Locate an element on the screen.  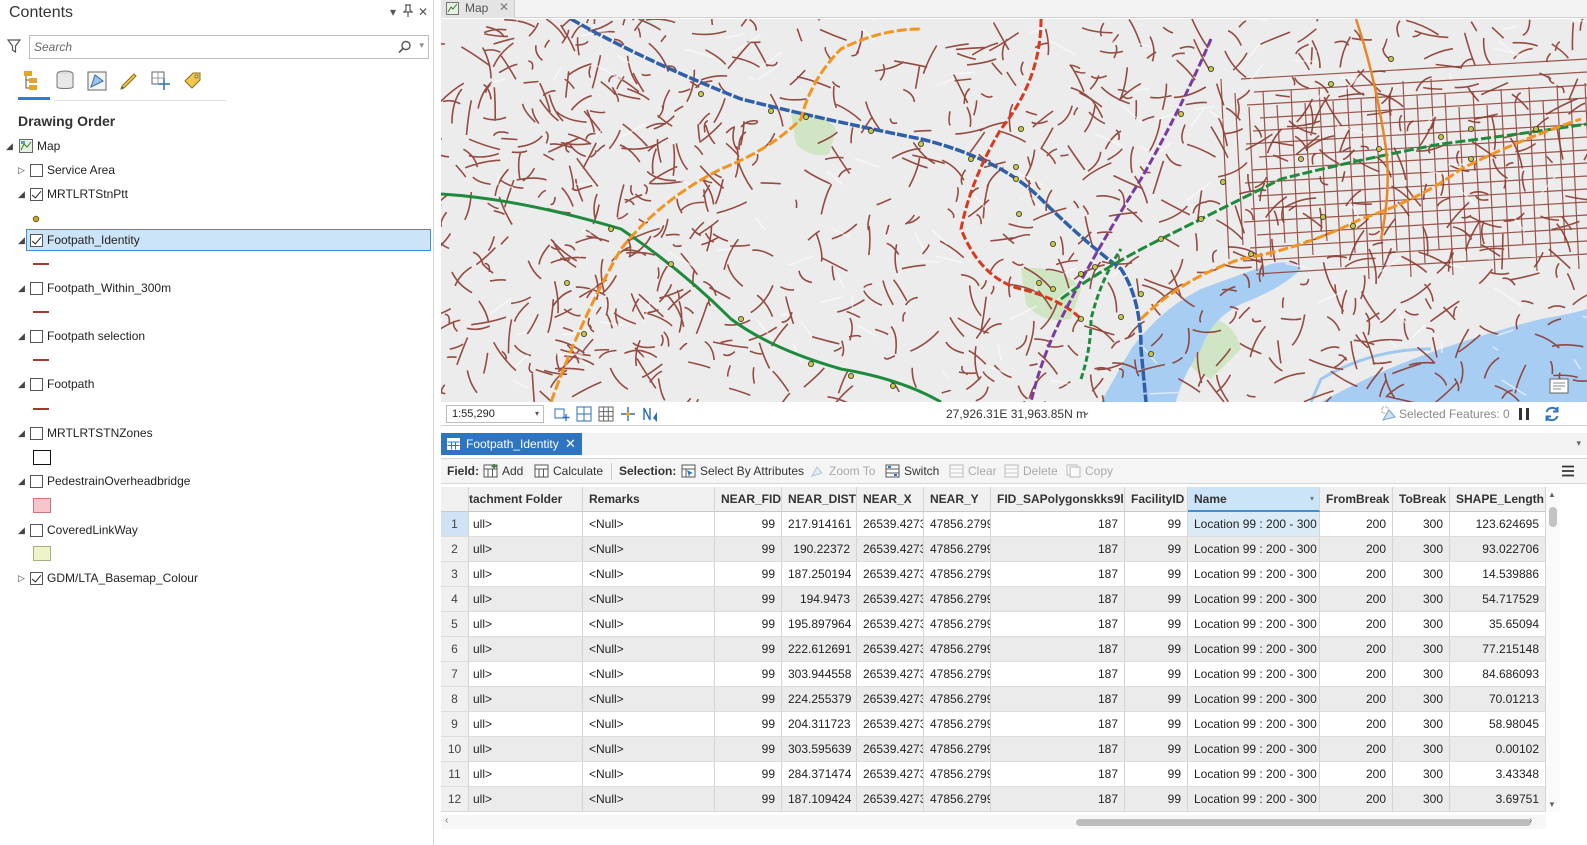
search-input is located at coordinates (209, 47).